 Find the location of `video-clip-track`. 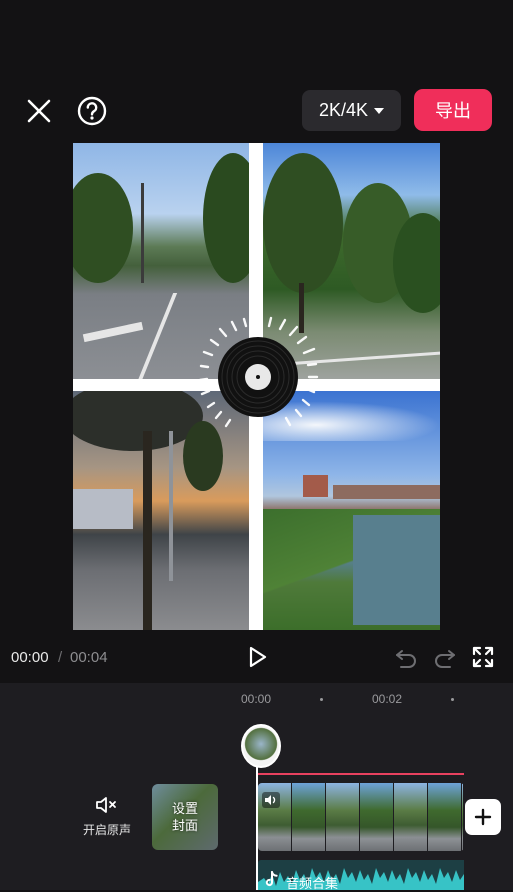

video-clip-track is located at coordinates (361, 817).